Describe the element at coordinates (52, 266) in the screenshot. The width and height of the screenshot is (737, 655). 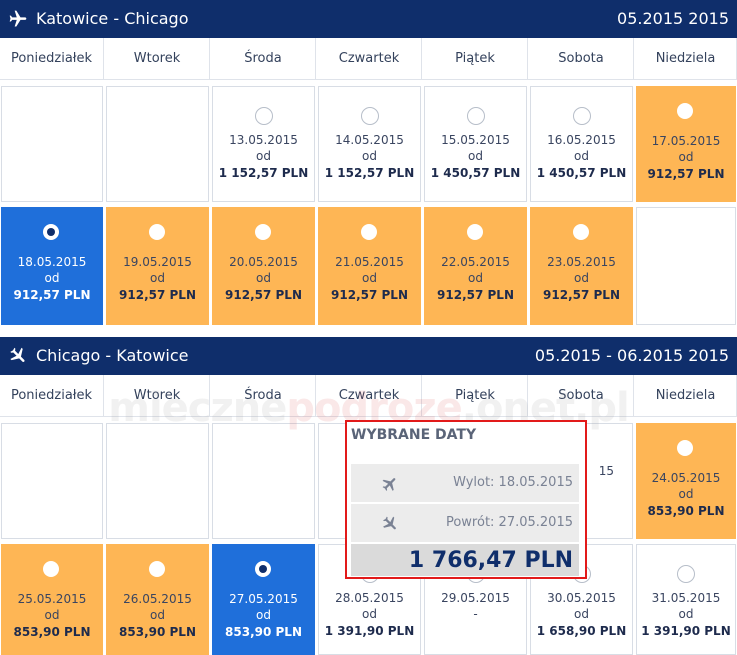
I see `calendar-day-cell: 18.05.2015 od 912,57 PLN` at that location.